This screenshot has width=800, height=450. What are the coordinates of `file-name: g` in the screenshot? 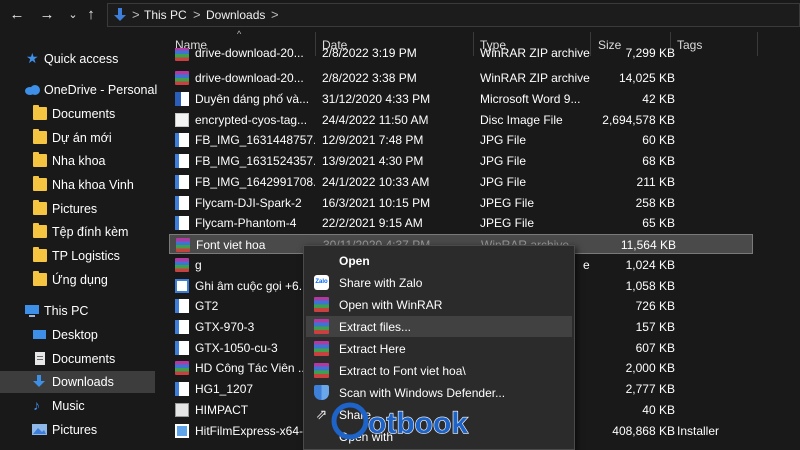 It's located at (198, 265).